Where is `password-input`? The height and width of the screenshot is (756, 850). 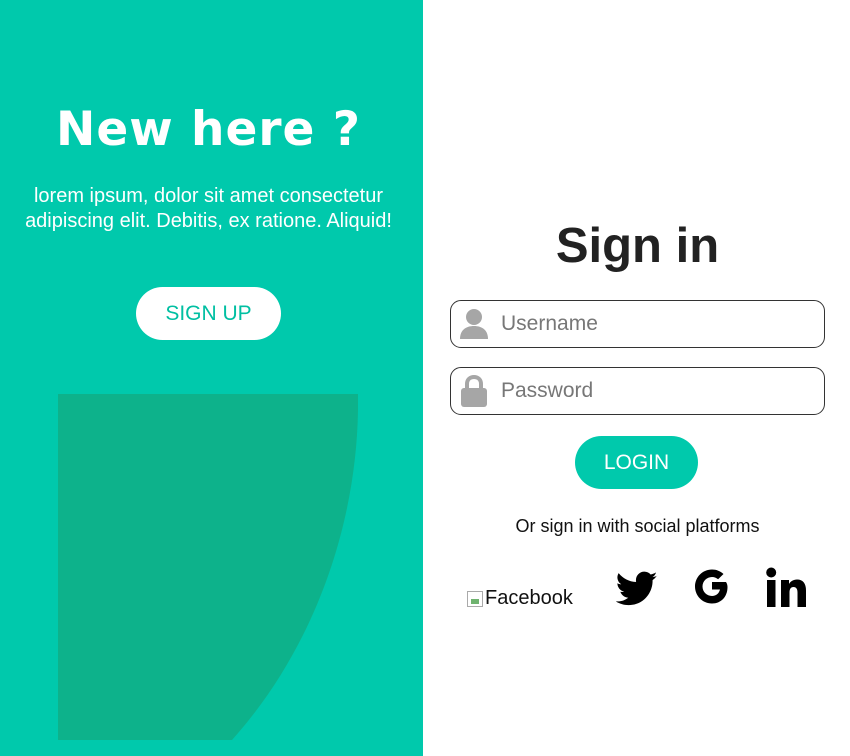
password-input is located at coordinates (652, 391).